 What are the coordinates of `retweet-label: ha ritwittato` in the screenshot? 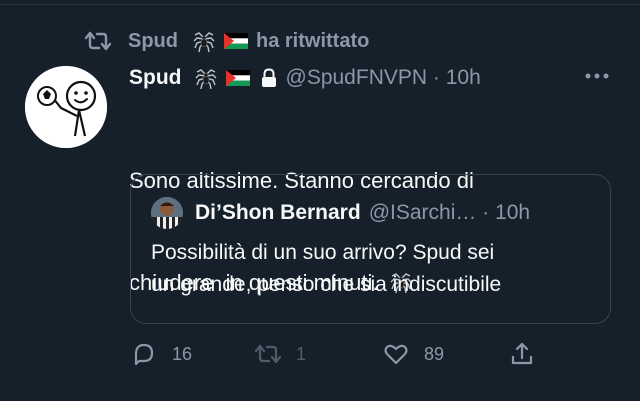 It's located at (313, 40).